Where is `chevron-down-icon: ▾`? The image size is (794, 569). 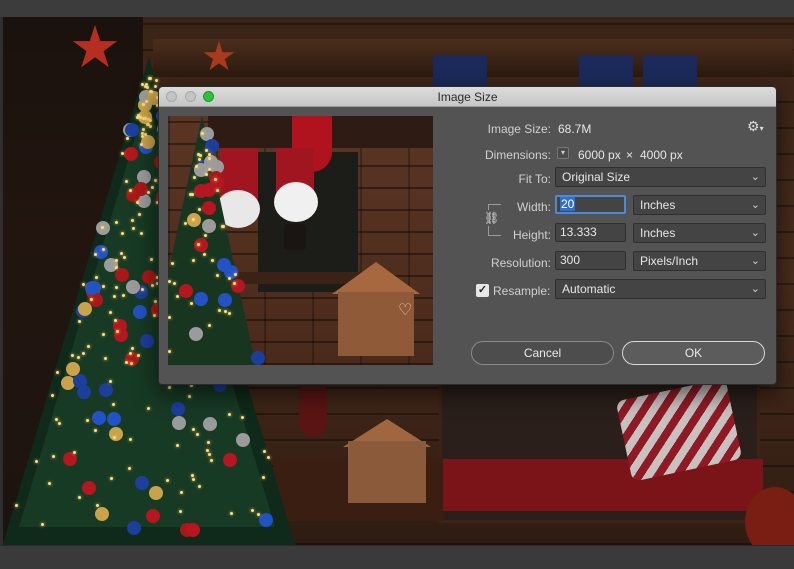
chevron-down-icon: ▾ is located at coordinates (563, 153).